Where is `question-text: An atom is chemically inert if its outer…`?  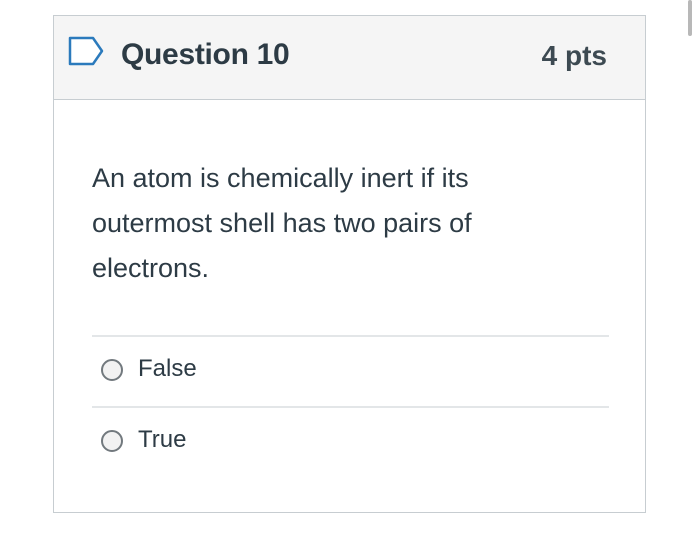 question-text: An atom is chemically inert if its outer… is located at coordinates (282, 223).